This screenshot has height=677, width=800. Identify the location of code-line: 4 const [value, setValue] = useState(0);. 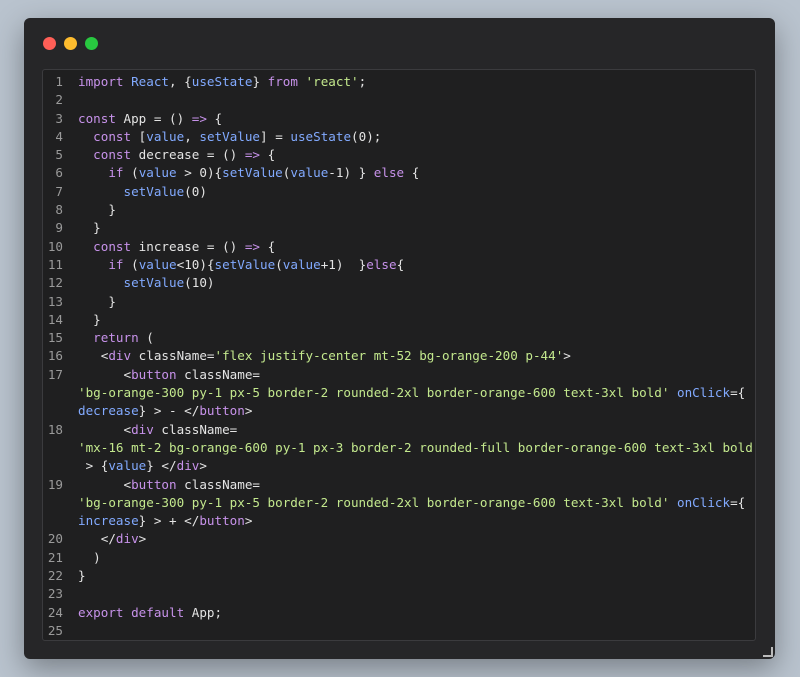
(399, 137).